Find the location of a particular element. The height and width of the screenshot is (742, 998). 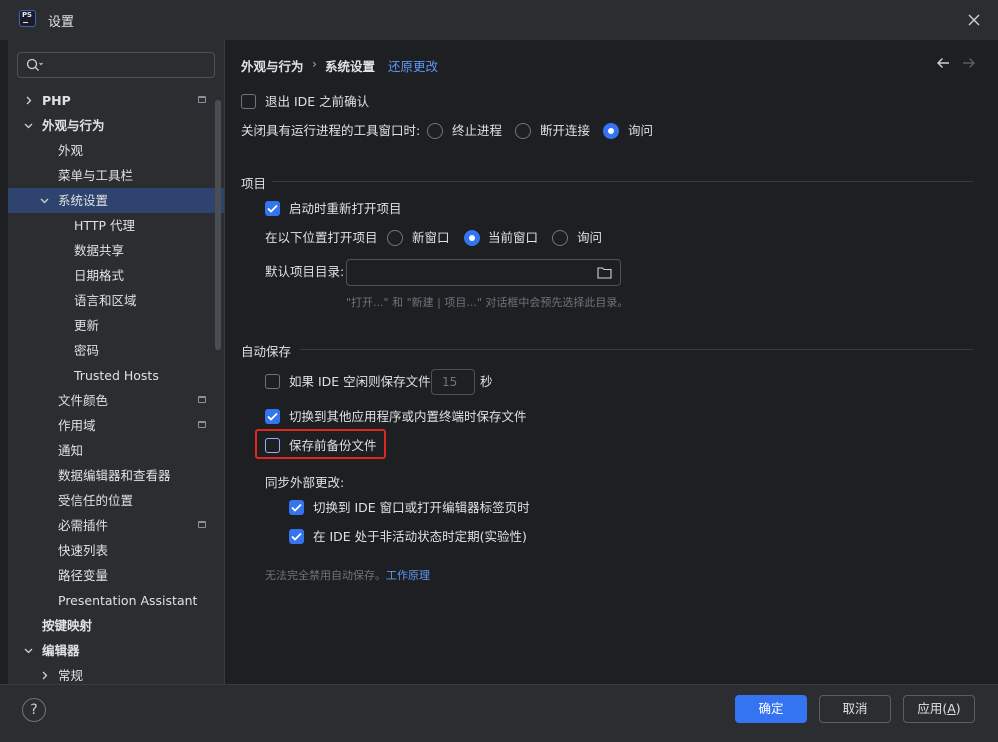

open-in-label: 在以下位置打开项目 is located at coordinates (321, 237).